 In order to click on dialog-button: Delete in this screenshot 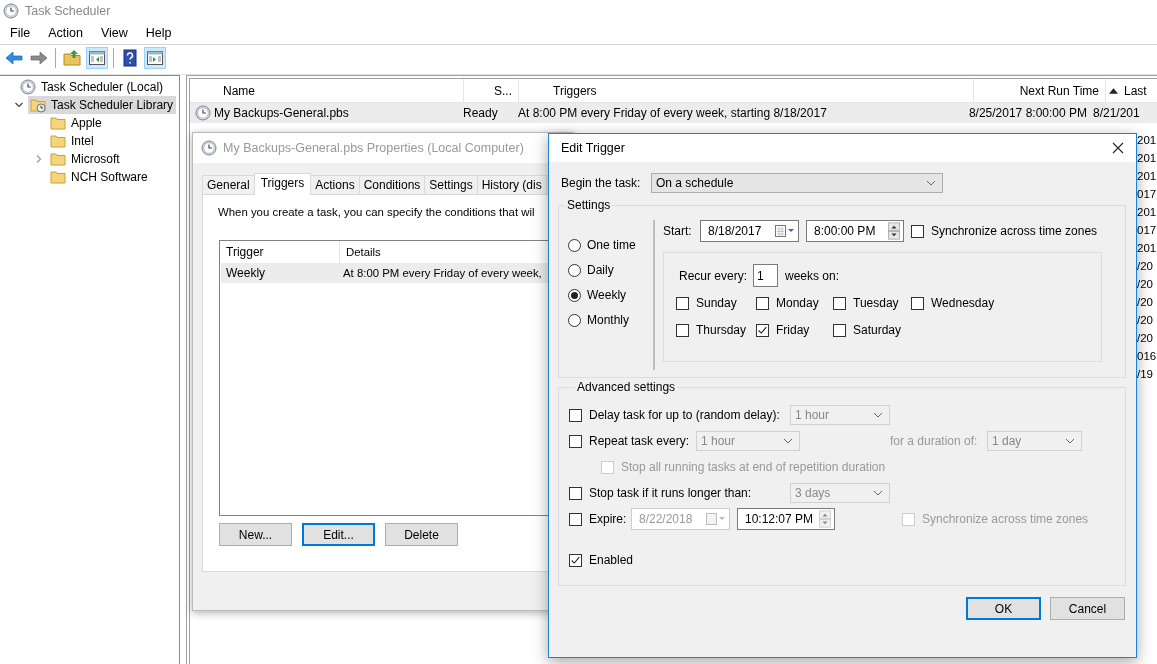, I will do `click(421, 534)`.